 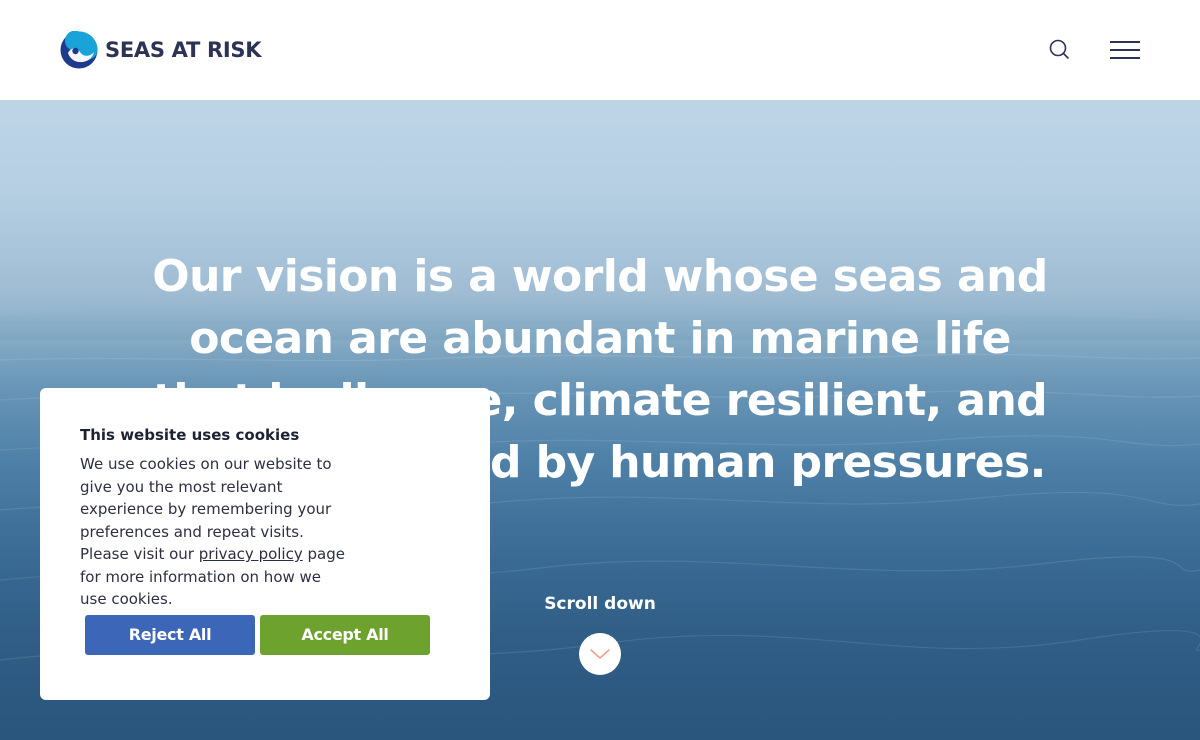 What do you see at coordinates (183, 50) in the screenshot?
I see `logo-wordmark: SEAS AT RISK` at bounding box center [183, 50].